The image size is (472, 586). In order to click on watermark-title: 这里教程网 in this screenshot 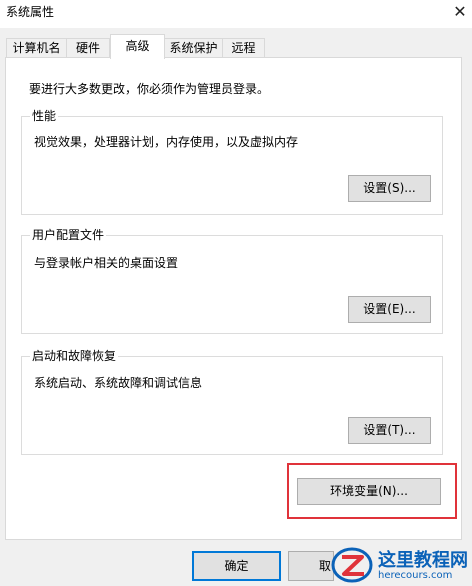, I will do `click(423, 560)`.